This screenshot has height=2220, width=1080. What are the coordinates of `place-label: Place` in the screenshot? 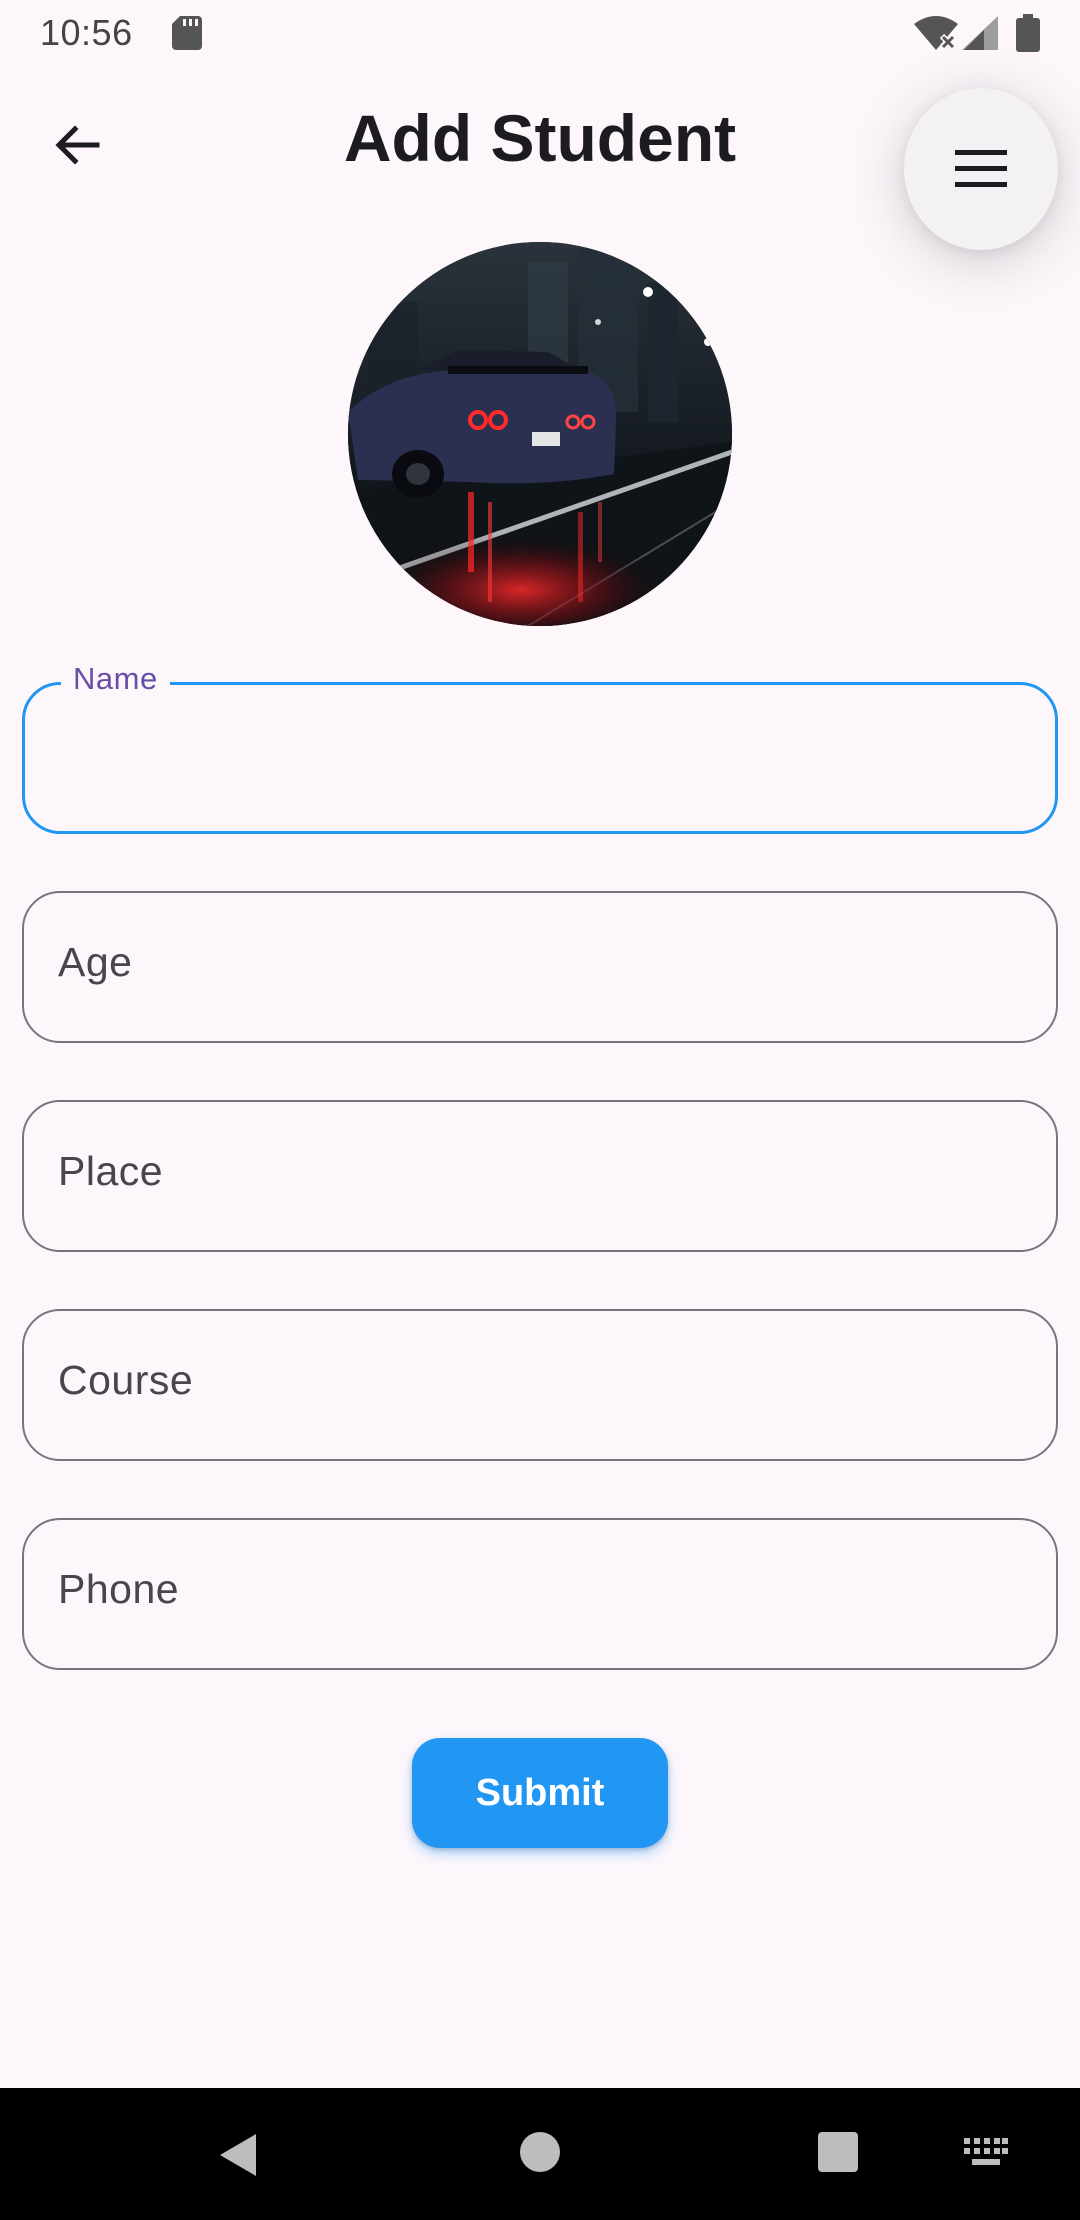 It's located at (111, 1171).